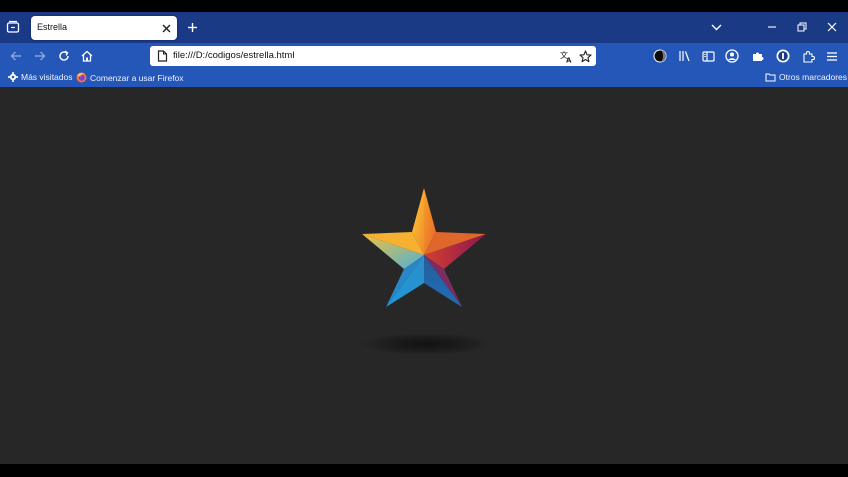 The height and width of the screenshot is (477, 848). I want to click on translate-button: 文 A, so click(566, 56).